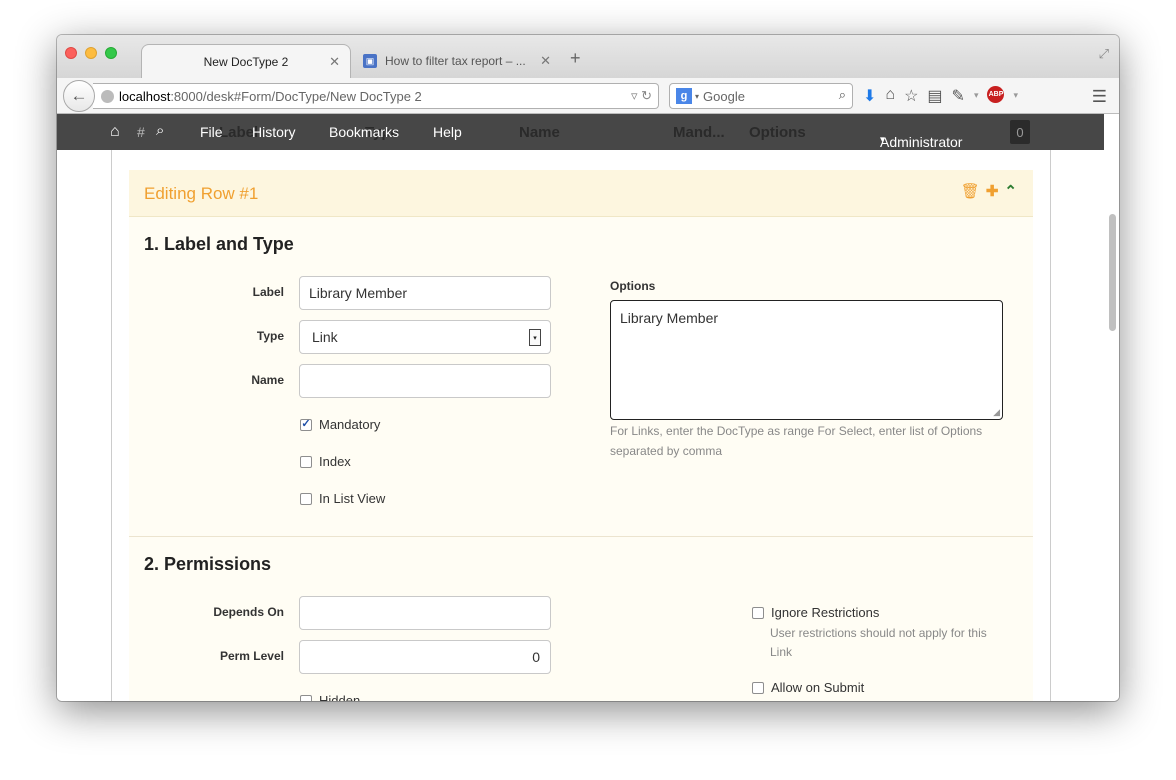 Image resolution: width=1176 pixels, height=780 pixels. Describe the element at coordinates (758, 687) in the screenshot. I see `allow-on-submit-checkbox` at that location.